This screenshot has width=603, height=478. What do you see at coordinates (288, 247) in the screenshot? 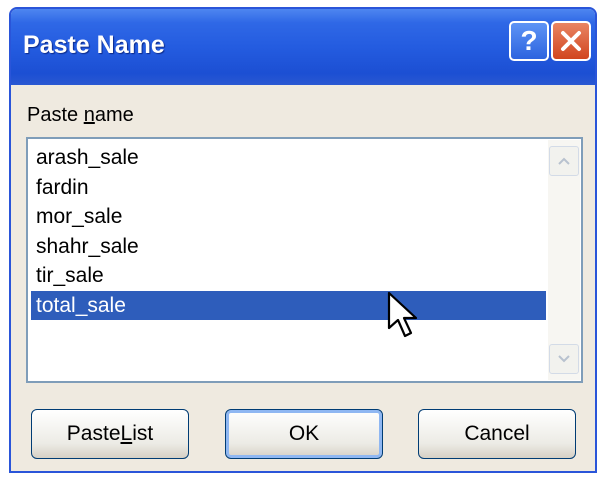
I see `list-item: shahr_sale` at bounding box center [288, 247].